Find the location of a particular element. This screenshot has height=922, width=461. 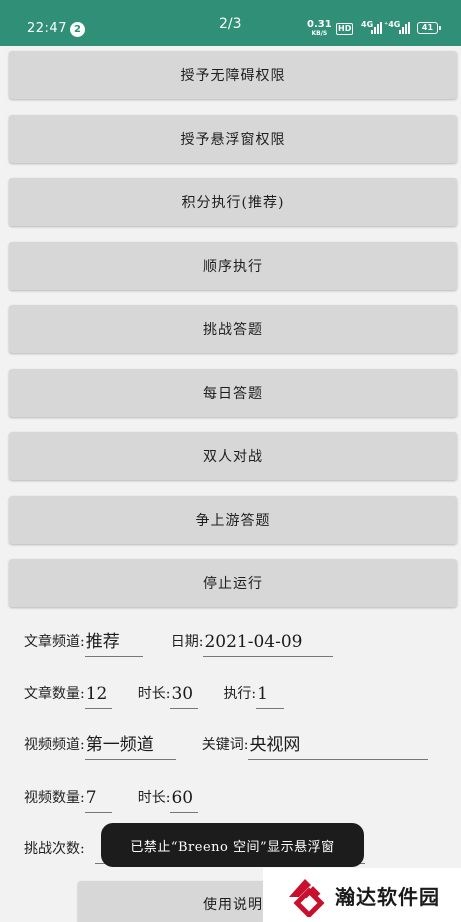

article-count-label: 文章数量: is located at coordinates (54, 694).